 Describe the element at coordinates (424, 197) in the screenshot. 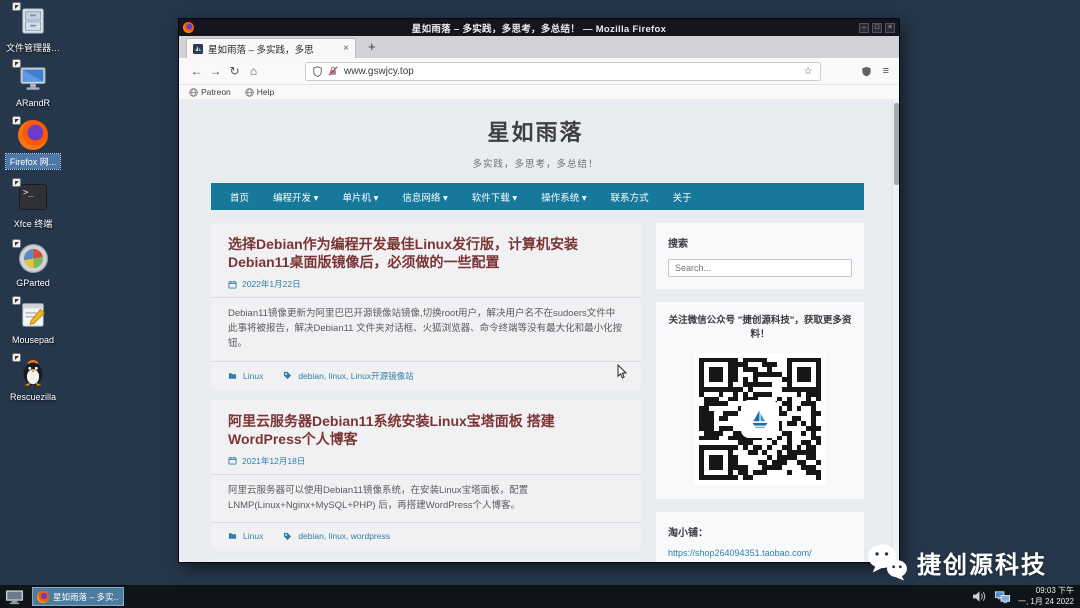

I see `nav-item-network: 信息网络 ▾` at that location.